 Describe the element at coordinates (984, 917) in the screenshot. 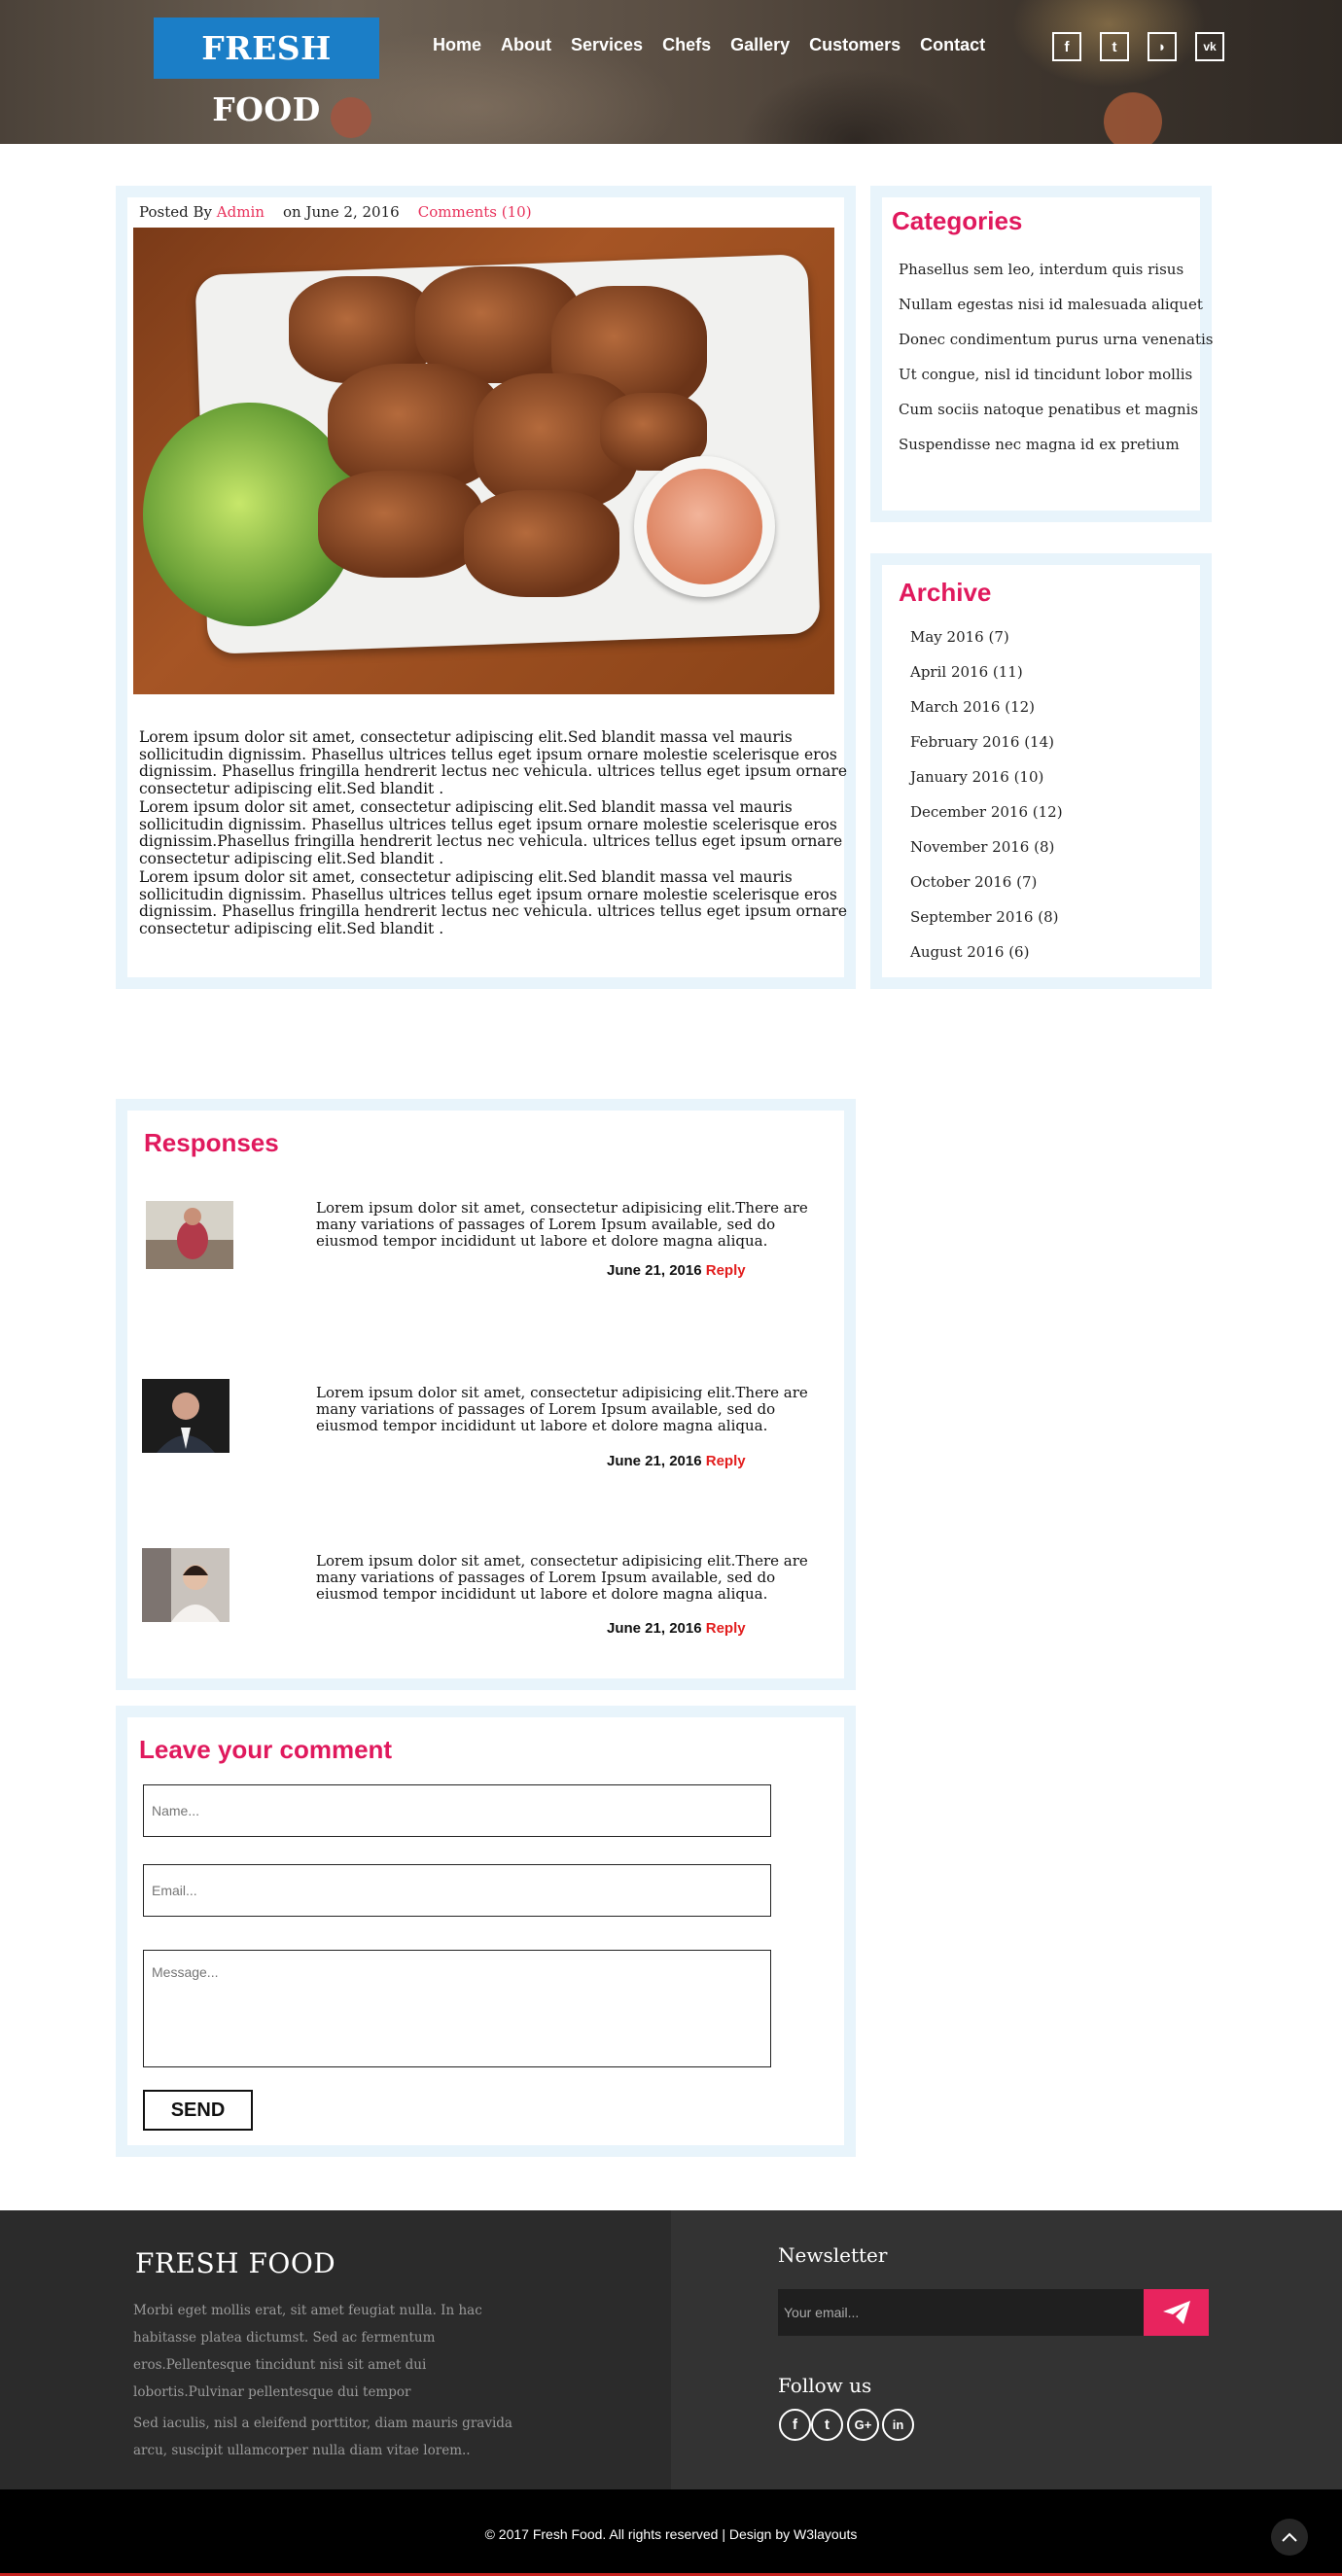

I see `archive-link: September 2016 (8)` at that location.